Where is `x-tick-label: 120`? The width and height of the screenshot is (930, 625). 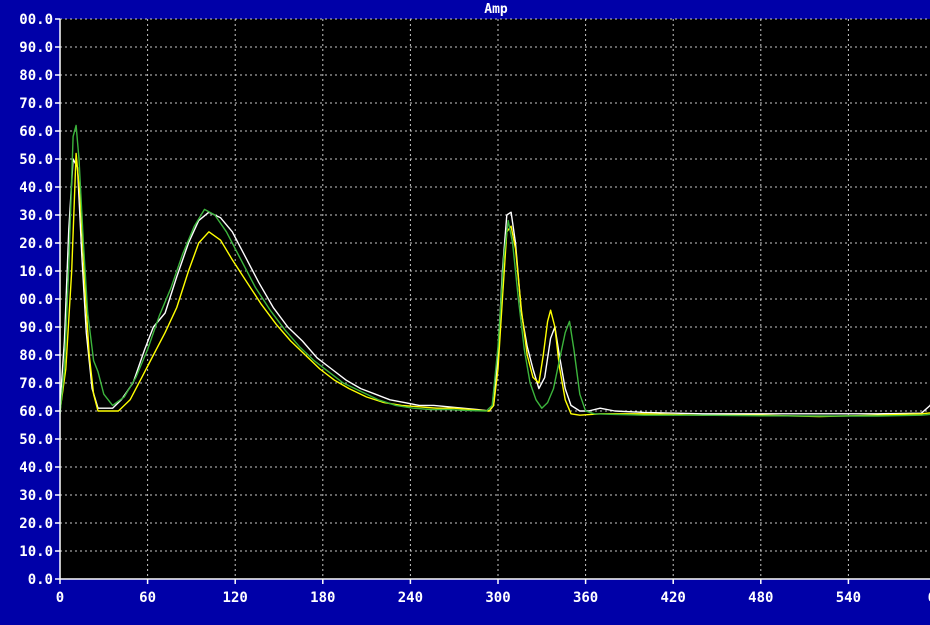 x-tick-label: 120 is located at coordinates (235, 598).